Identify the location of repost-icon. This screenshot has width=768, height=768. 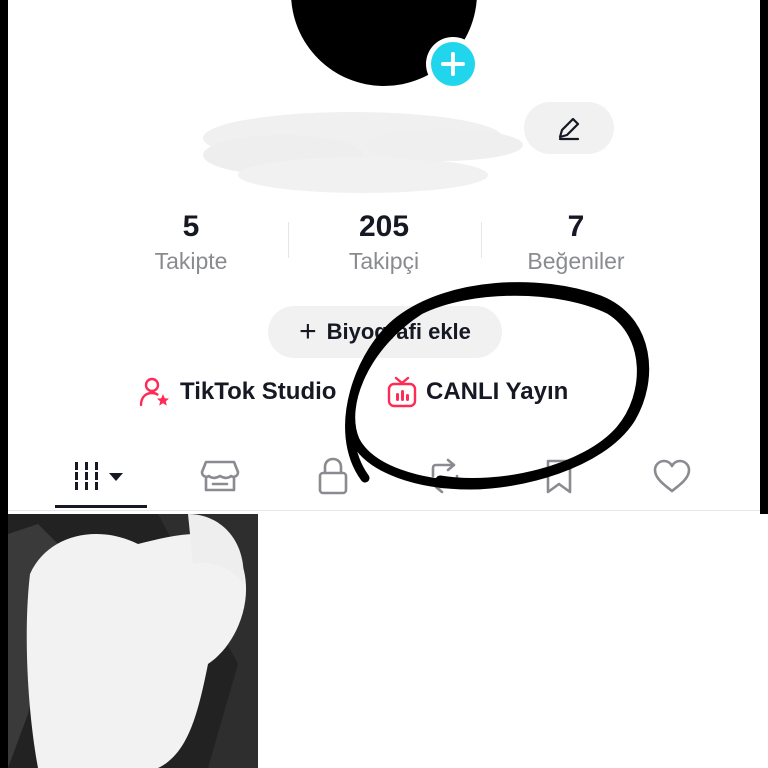
(445, 476).